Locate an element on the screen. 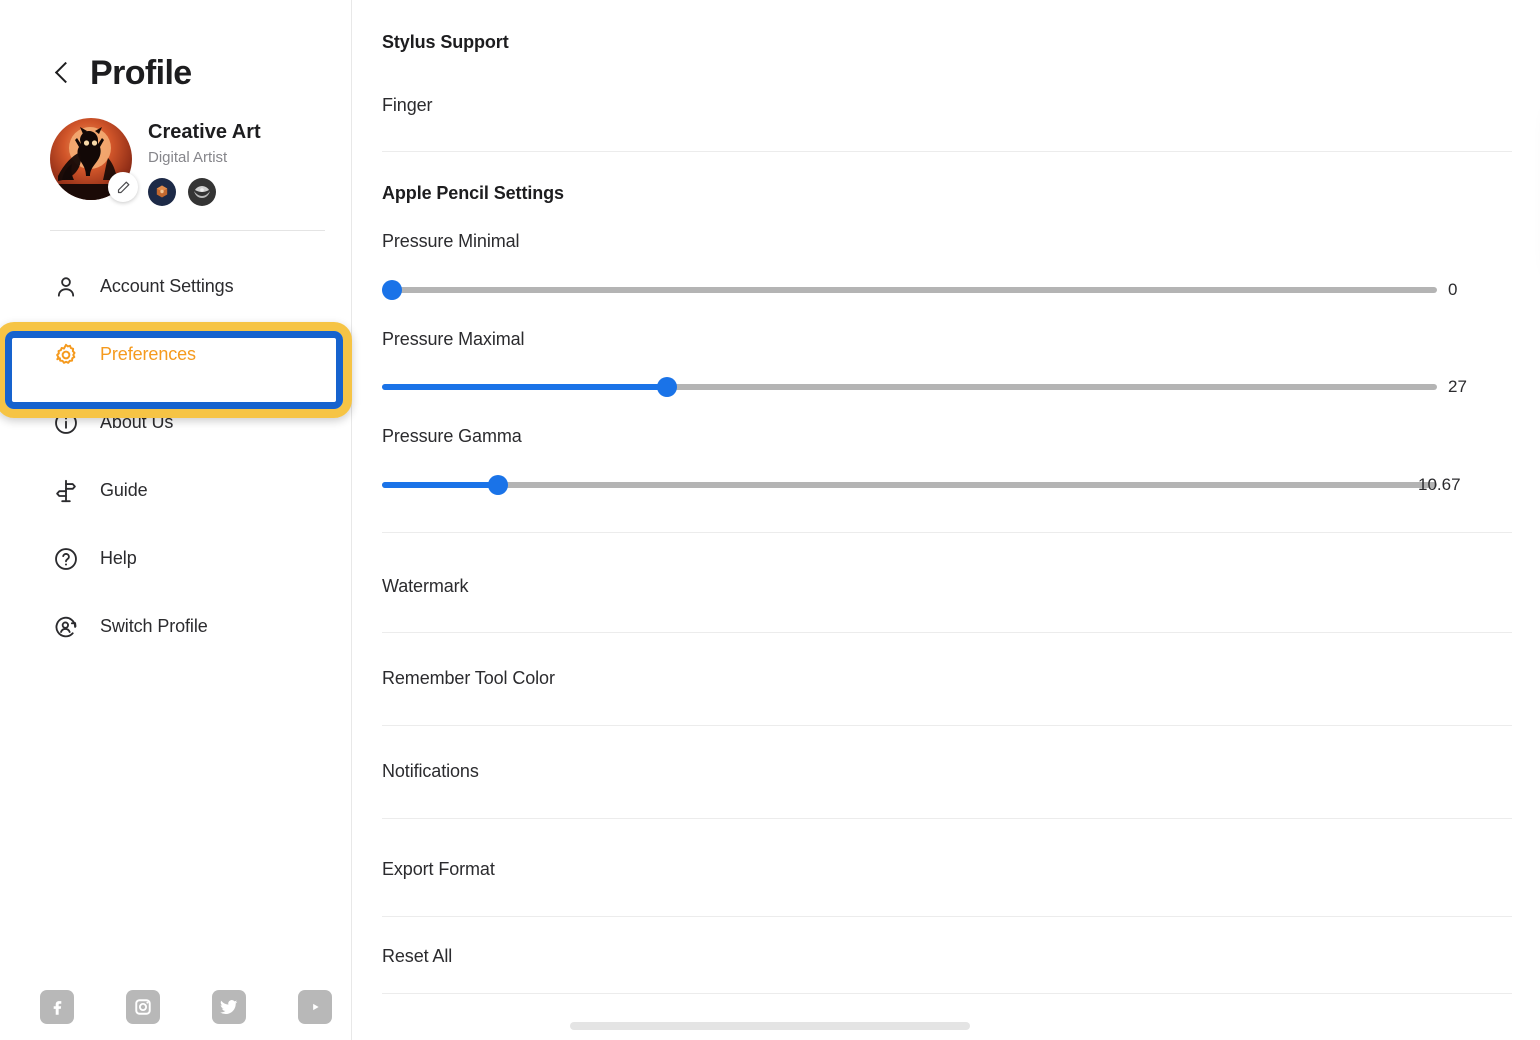  sidebar-item-account-settings: Account Settings is located at coordinates (175, 287).